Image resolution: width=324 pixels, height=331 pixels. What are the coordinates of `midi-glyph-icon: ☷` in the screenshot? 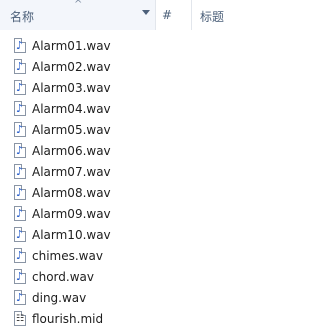 It's located at (20, 319).